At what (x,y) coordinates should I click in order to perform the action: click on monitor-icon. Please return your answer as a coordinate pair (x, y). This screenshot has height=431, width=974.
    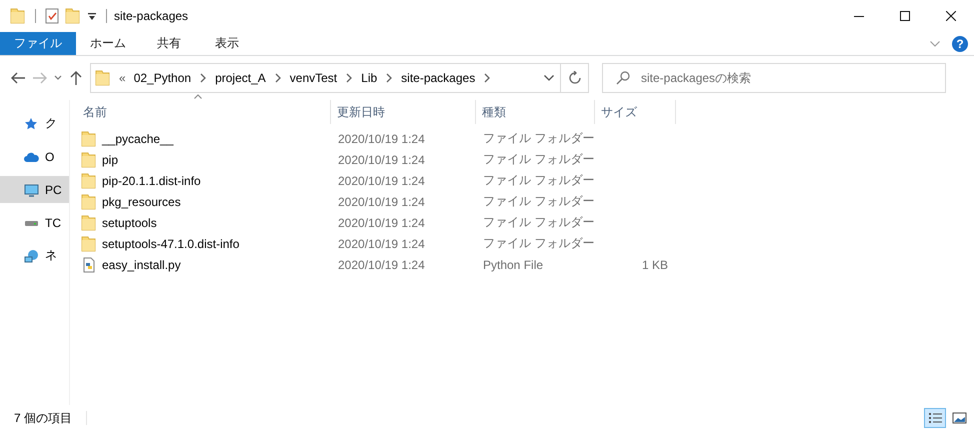
    Looking at the image, I should click on (31, 189).